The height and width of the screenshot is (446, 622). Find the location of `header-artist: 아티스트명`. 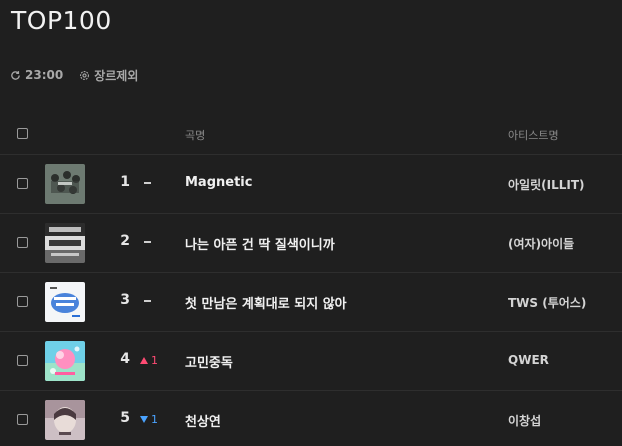

header-artist: 아티스트명 is located at coordinates (533, 135).